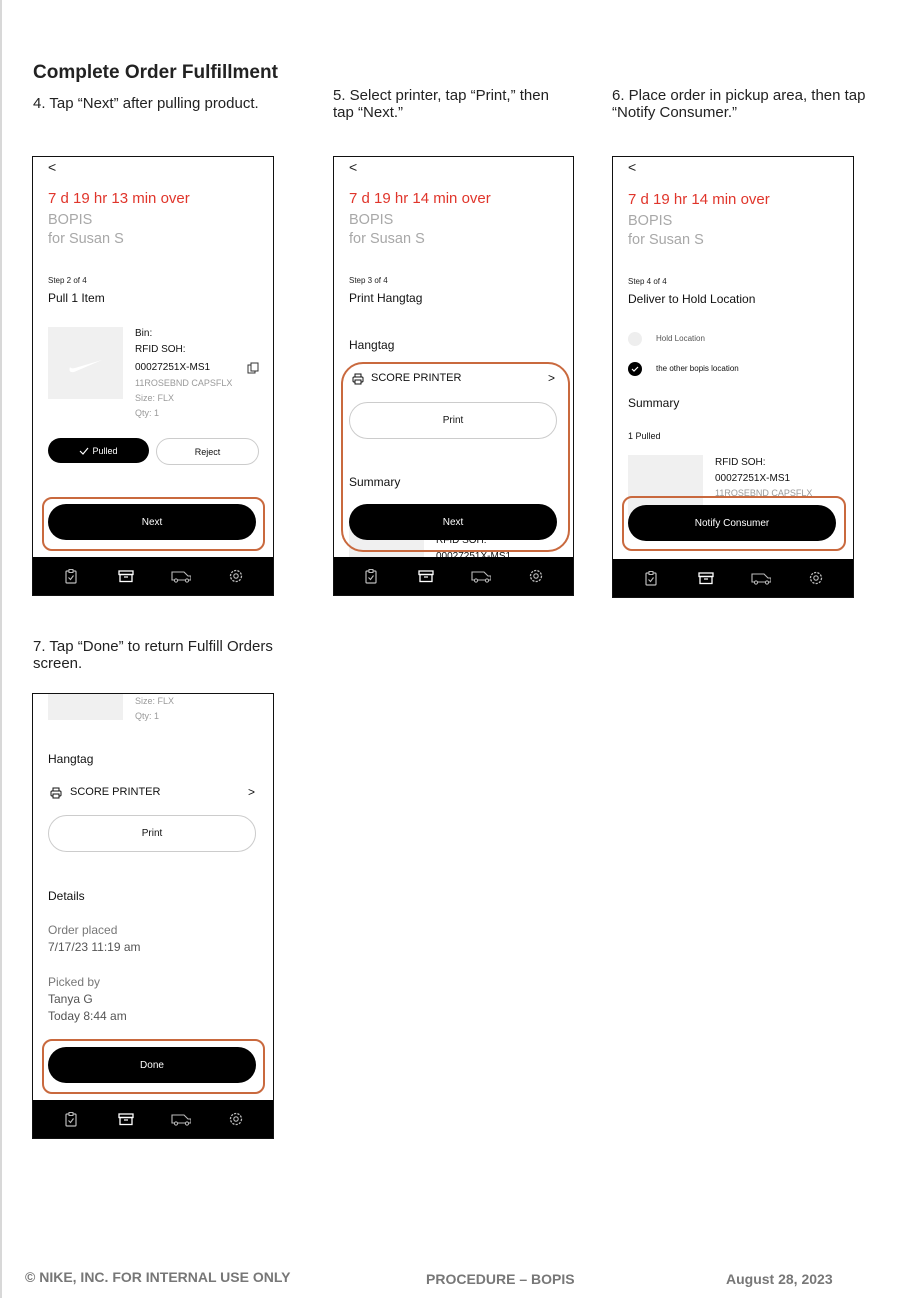 This screenshot has height=1298, width=902. What do you see at coordinates (455, 457) in the screenshot?
I see `highlight-printer-and-next` at bounding box center [455, 457].